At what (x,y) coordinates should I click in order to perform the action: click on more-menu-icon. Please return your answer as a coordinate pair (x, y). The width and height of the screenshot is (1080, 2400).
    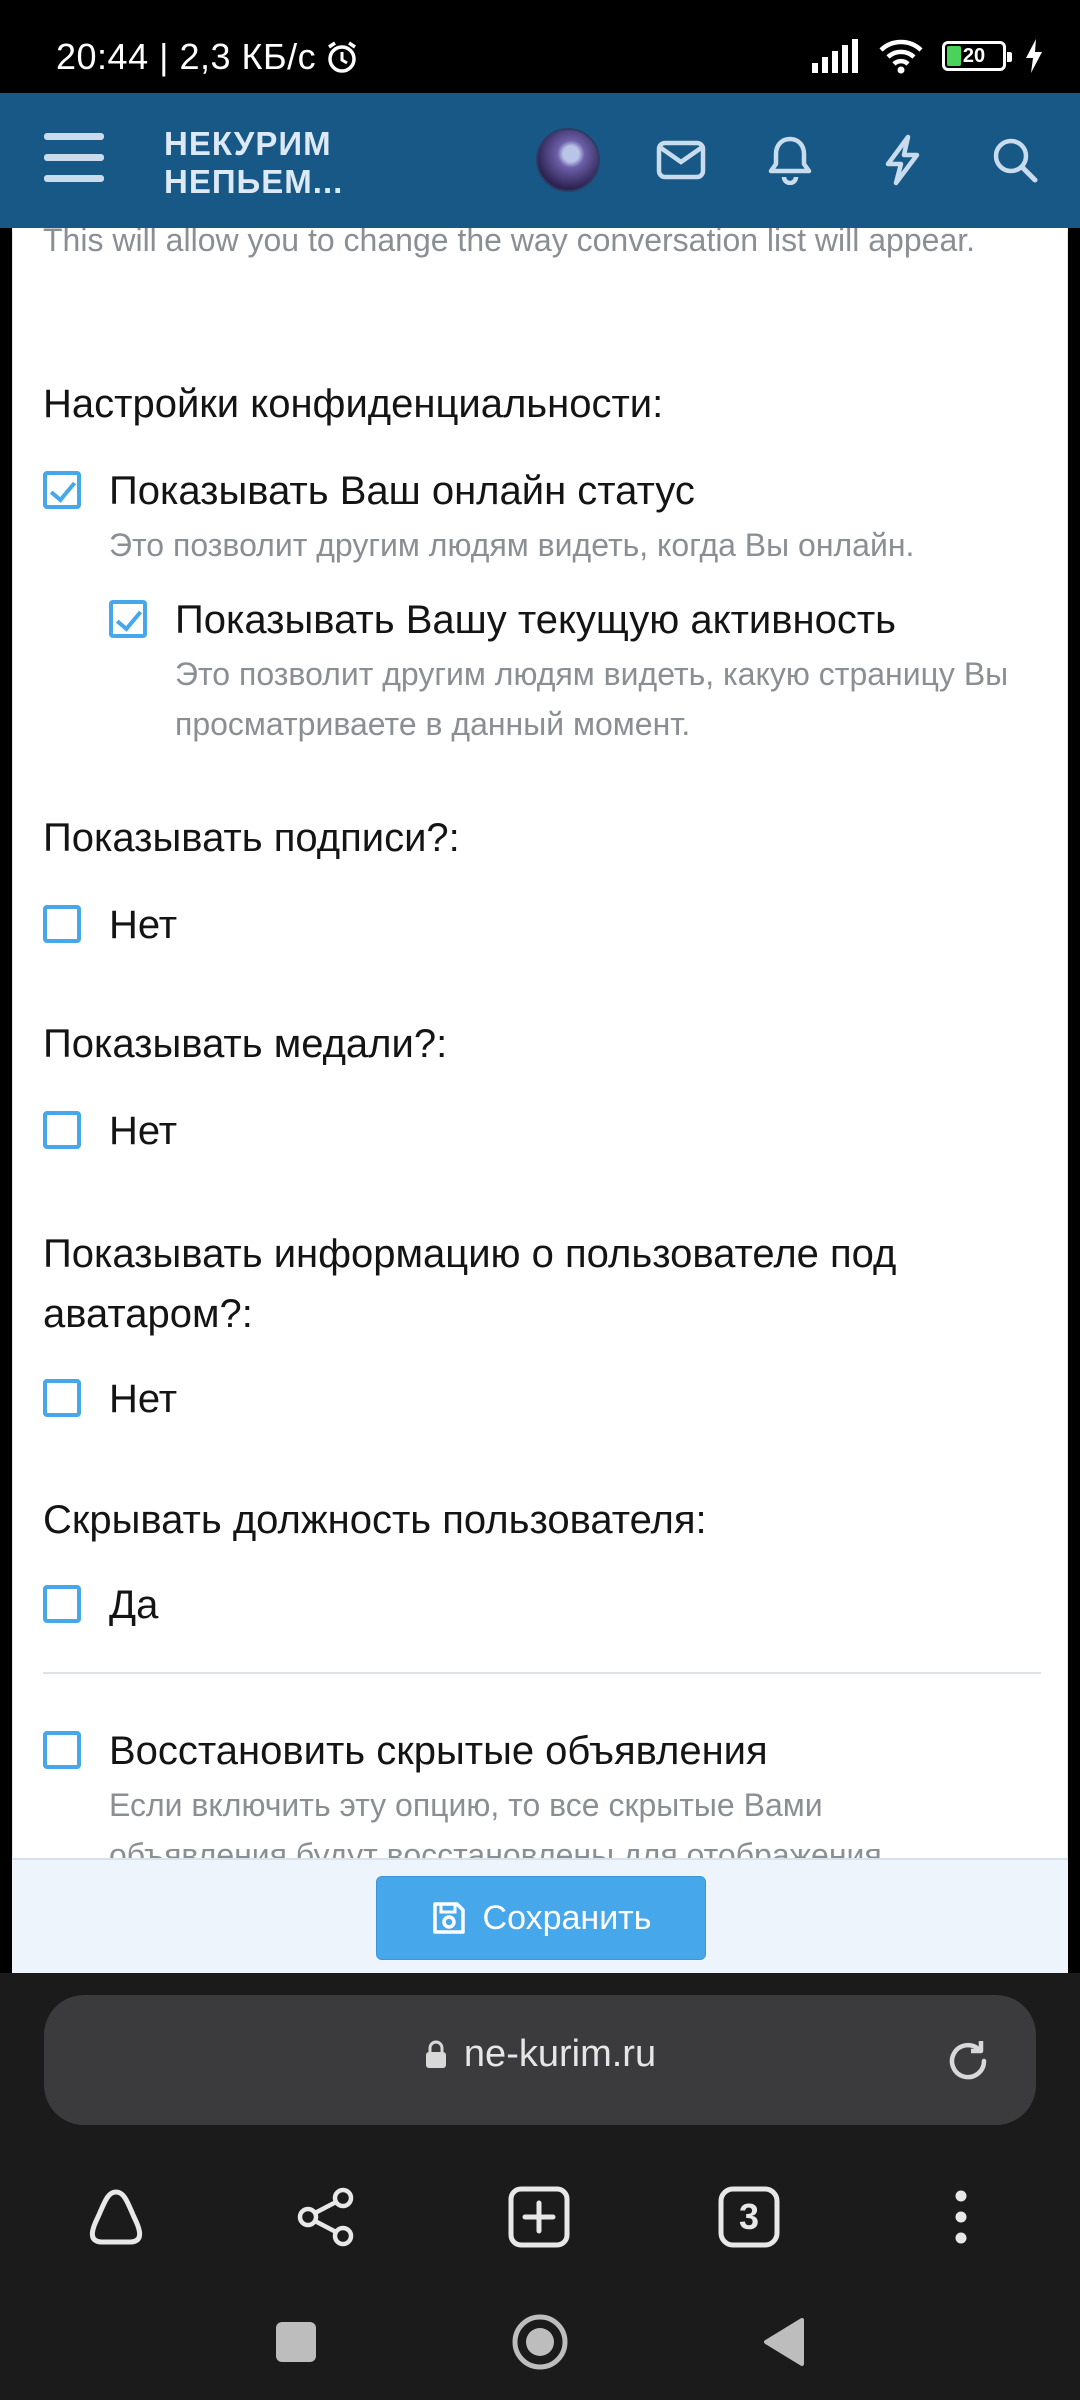
    Looking at the image, I should click on (961, 2217).